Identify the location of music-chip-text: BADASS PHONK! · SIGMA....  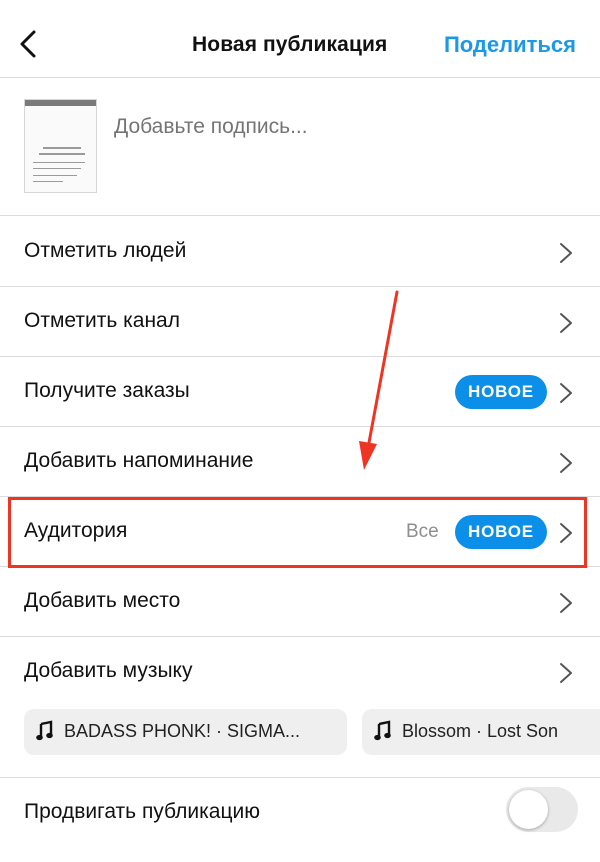
(182, 731).